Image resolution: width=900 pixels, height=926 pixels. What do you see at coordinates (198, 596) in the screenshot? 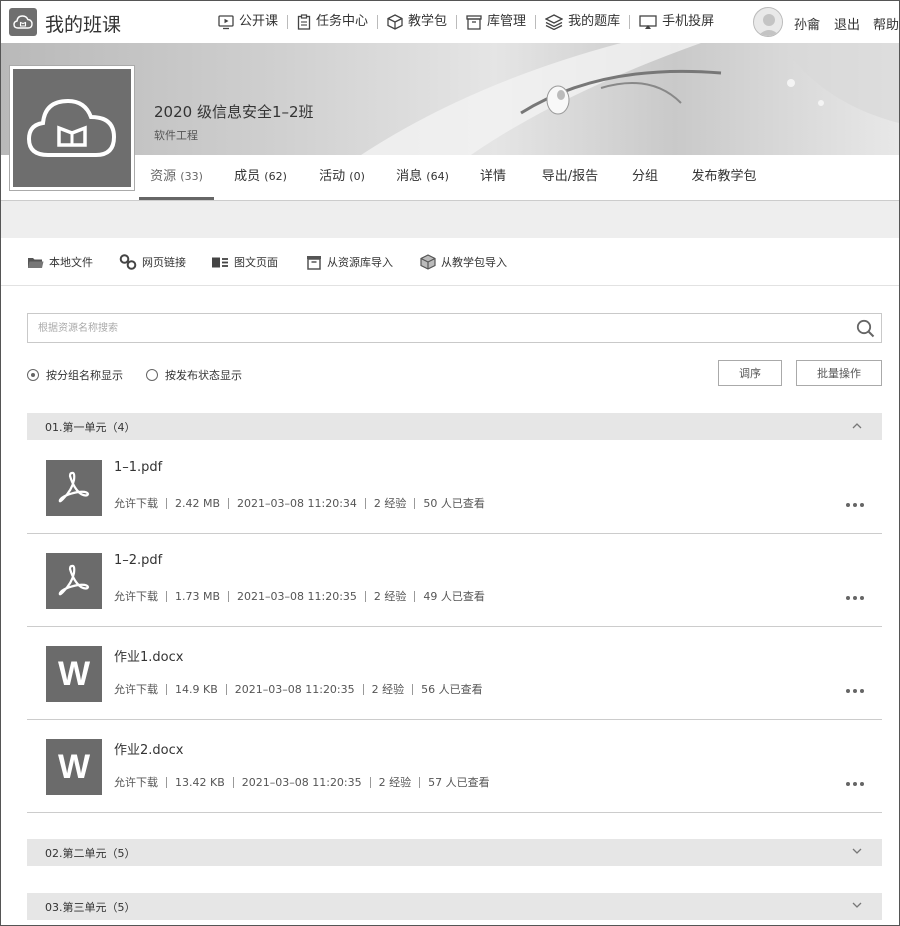
I see `file-size: 1.73 MB` at bounding box center [198, 596].